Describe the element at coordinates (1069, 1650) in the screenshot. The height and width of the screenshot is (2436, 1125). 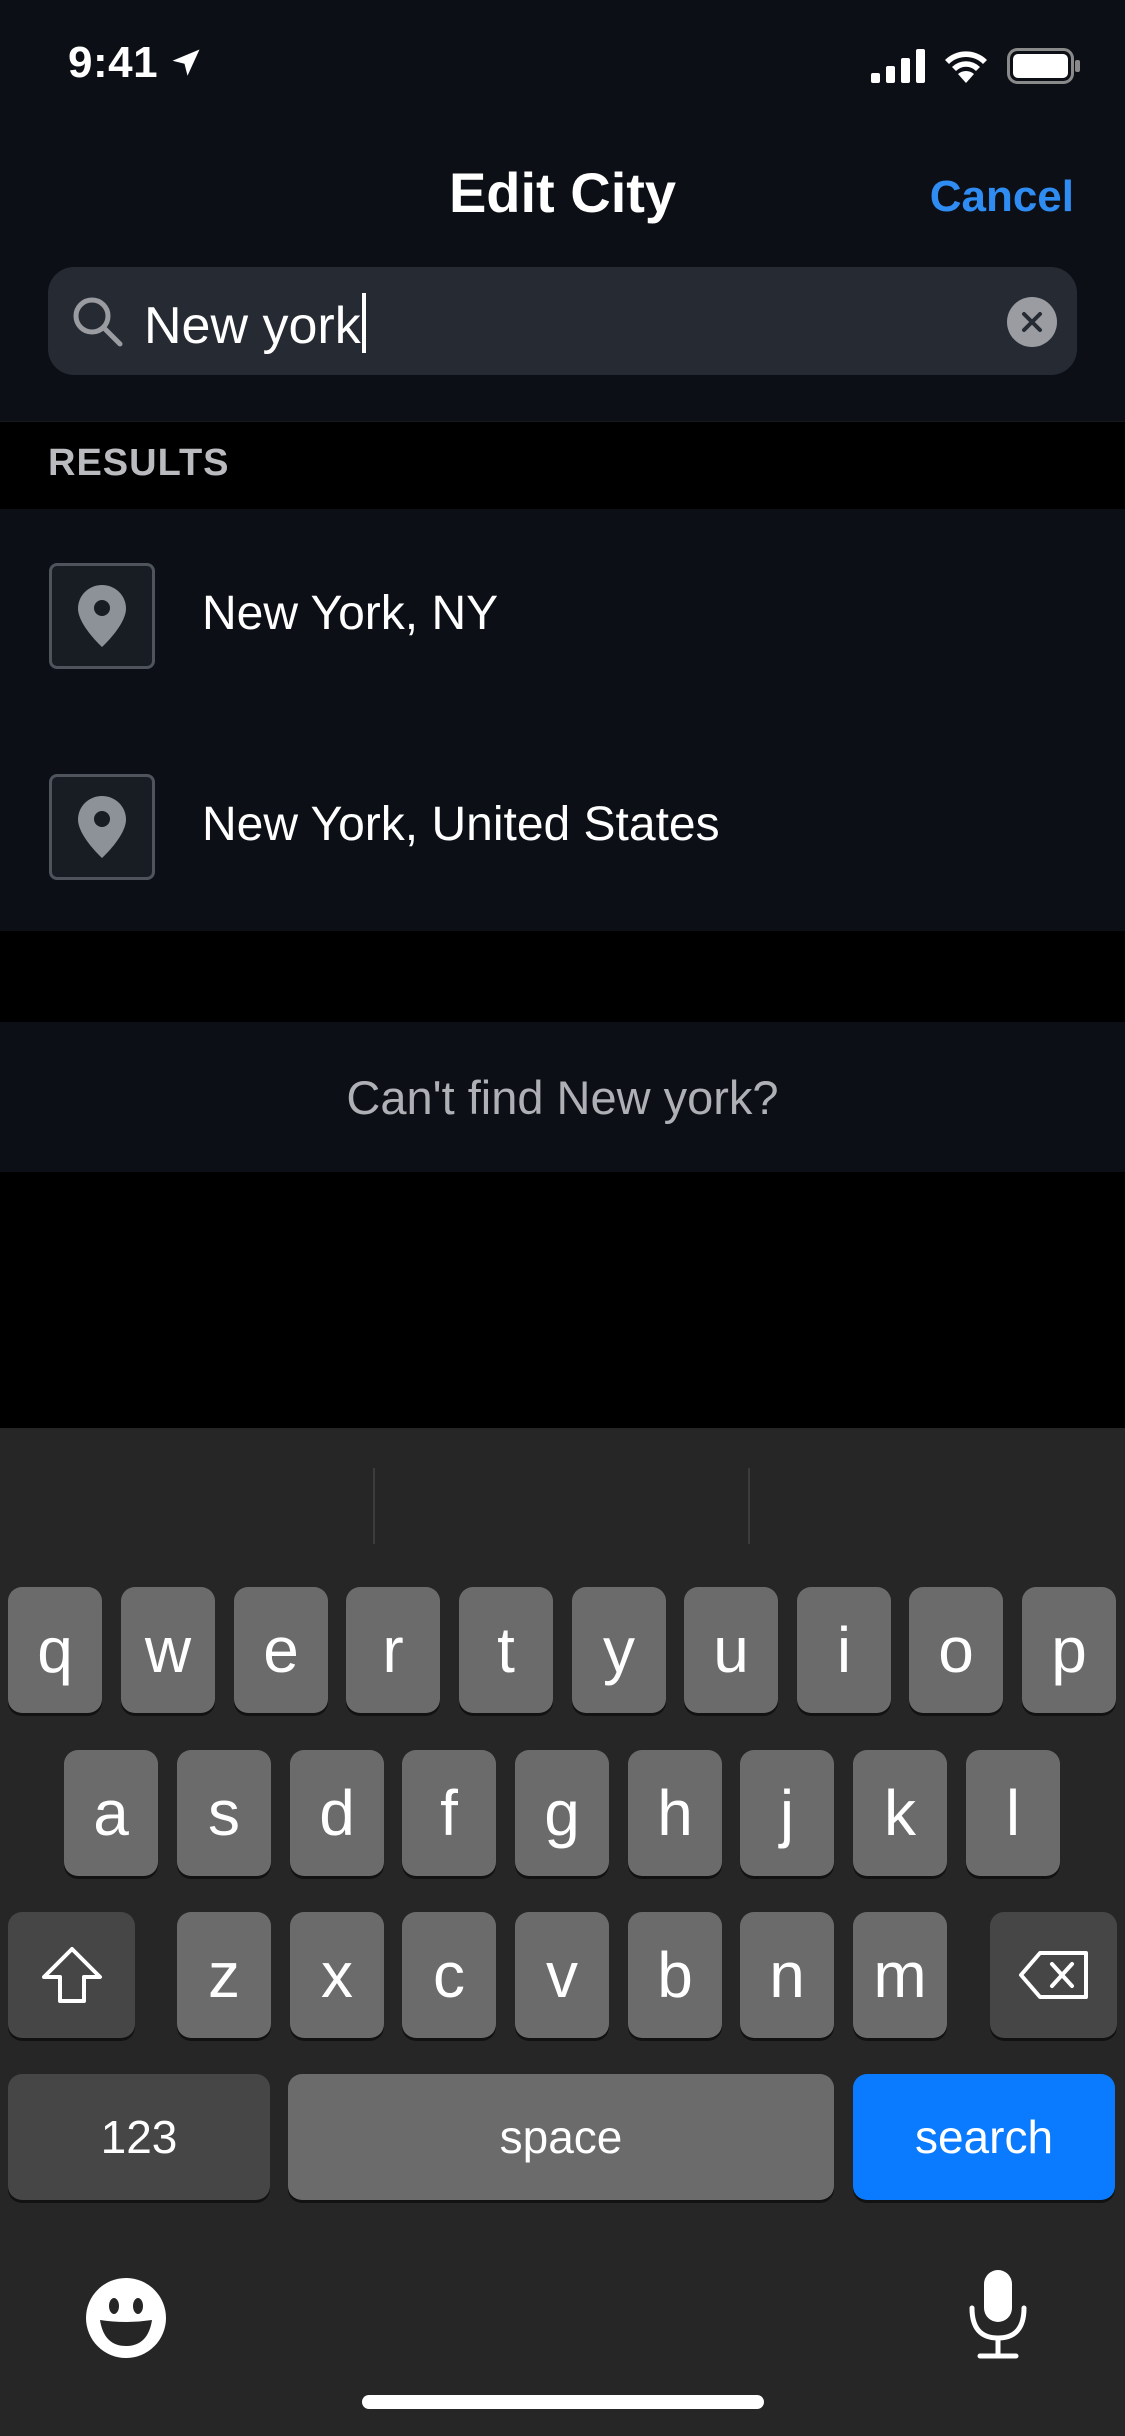
I see `key-p: p` at that location.